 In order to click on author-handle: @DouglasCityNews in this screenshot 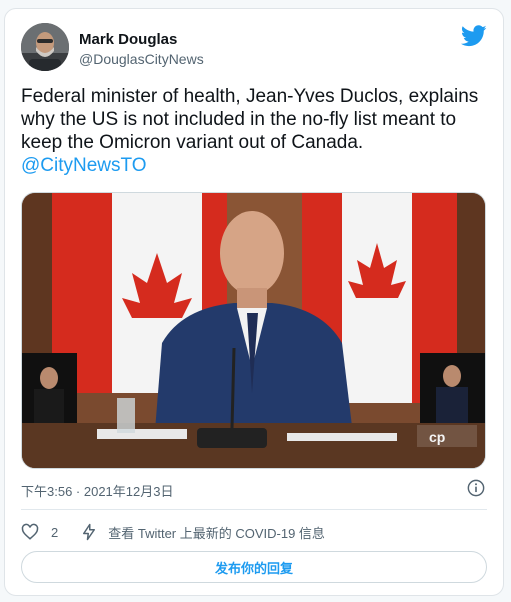, I will do `click(141, 59)`.